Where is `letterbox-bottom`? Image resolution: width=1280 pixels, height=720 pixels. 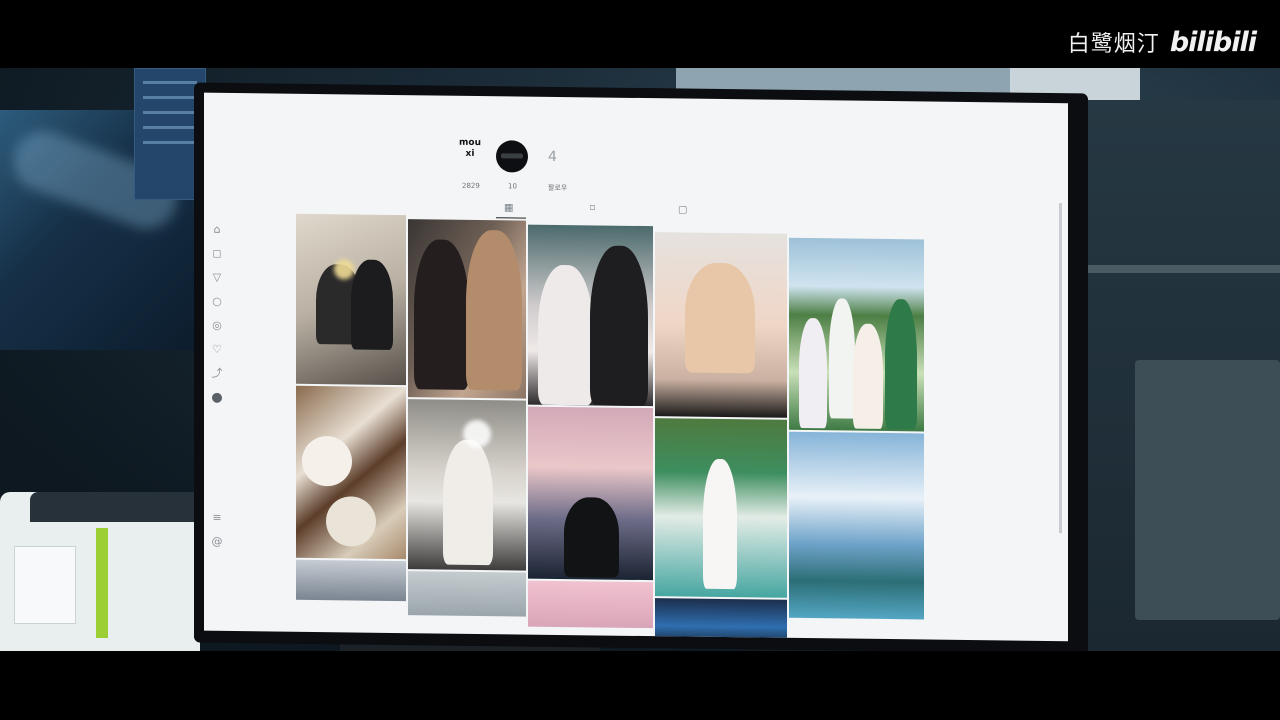
letterbox-bottom is located at coordinates (640, 685).